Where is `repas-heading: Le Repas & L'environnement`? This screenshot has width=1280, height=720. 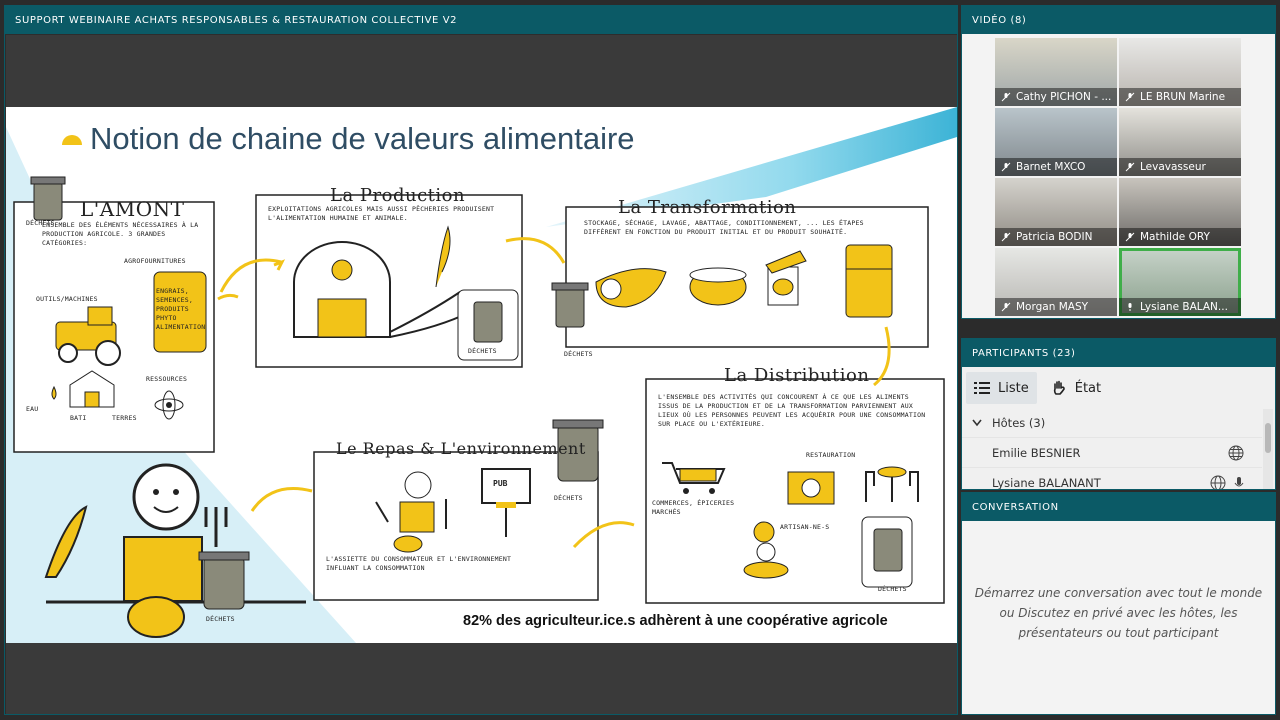 repas-heading: Le Repas & L'environnement is located at coordinates (461, 448).